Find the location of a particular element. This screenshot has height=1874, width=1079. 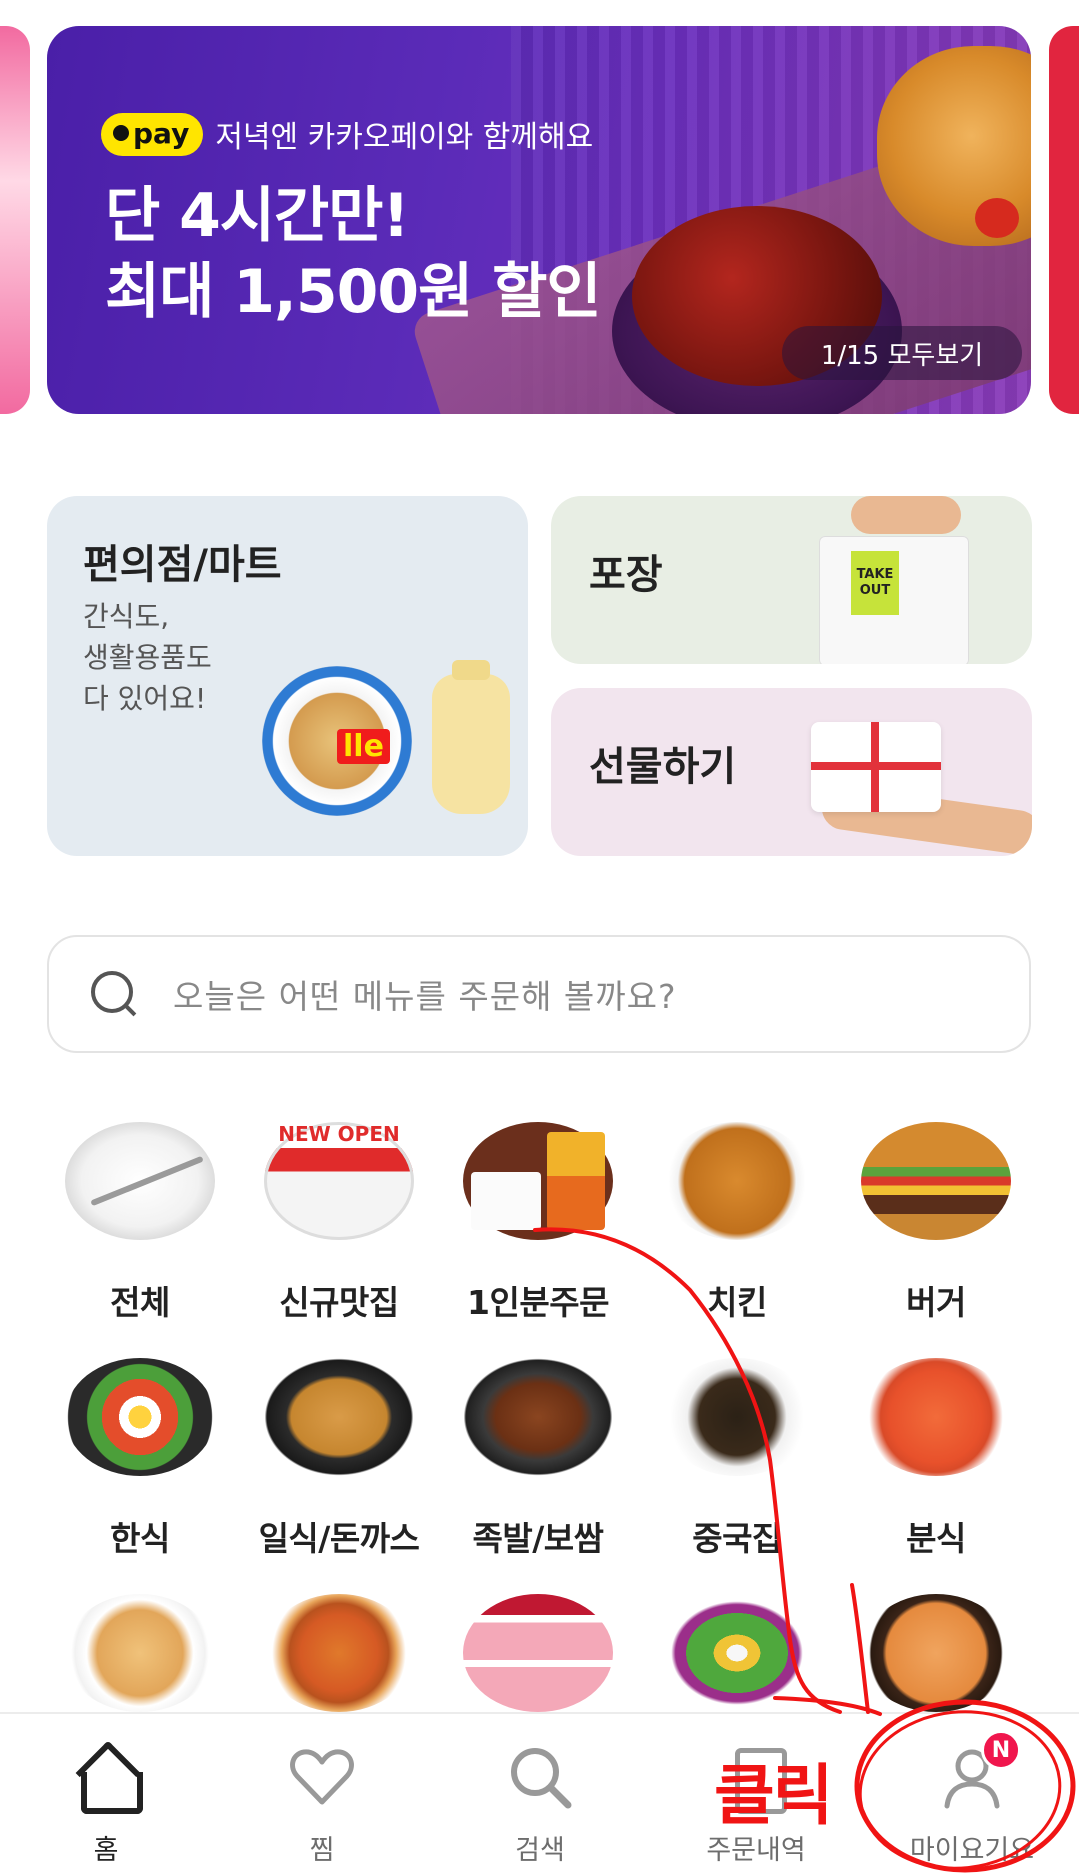

category-korean: 한식 is located at coordinates (140, 1459).